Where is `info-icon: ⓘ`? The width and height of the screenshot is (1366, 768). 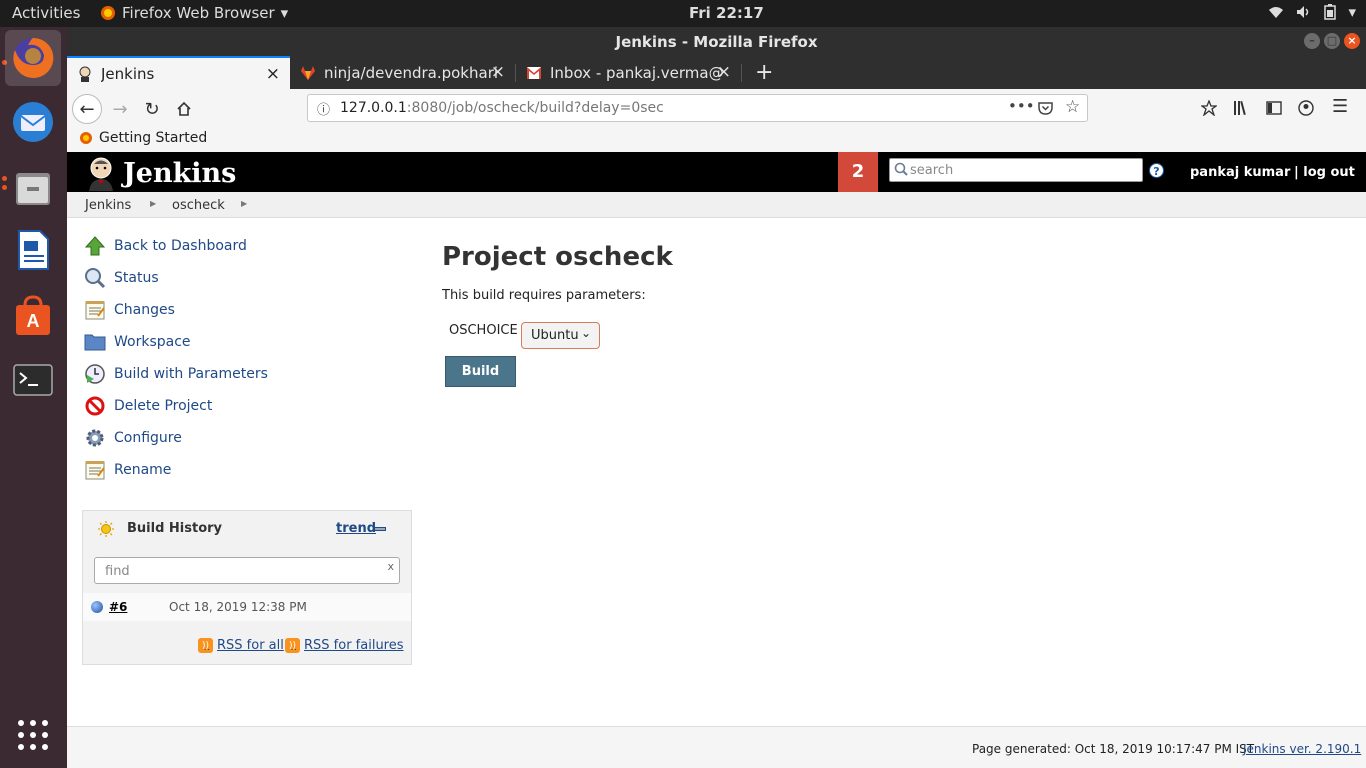
info-icon: ⓘ is located at coordinates (323, 108).